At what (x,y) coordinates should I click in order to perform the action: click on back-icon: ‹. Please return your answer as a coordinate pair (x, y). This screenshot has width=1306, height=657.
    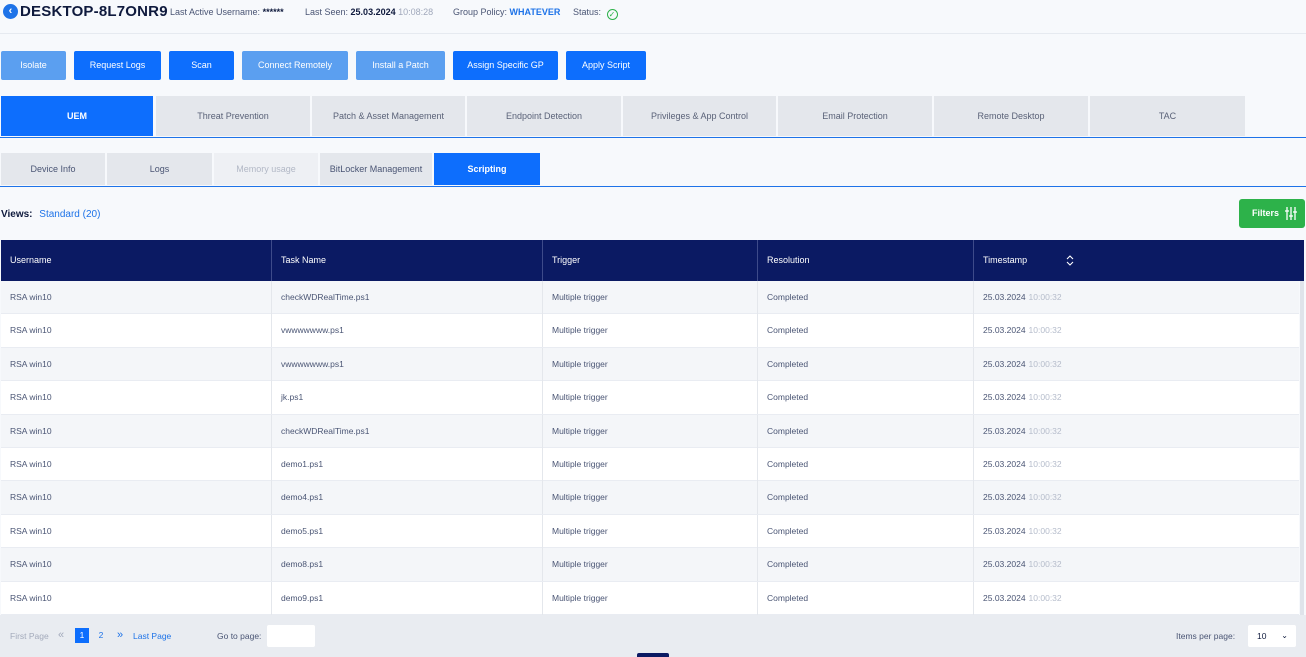
    Looking at the image, I should click on (10, 11).